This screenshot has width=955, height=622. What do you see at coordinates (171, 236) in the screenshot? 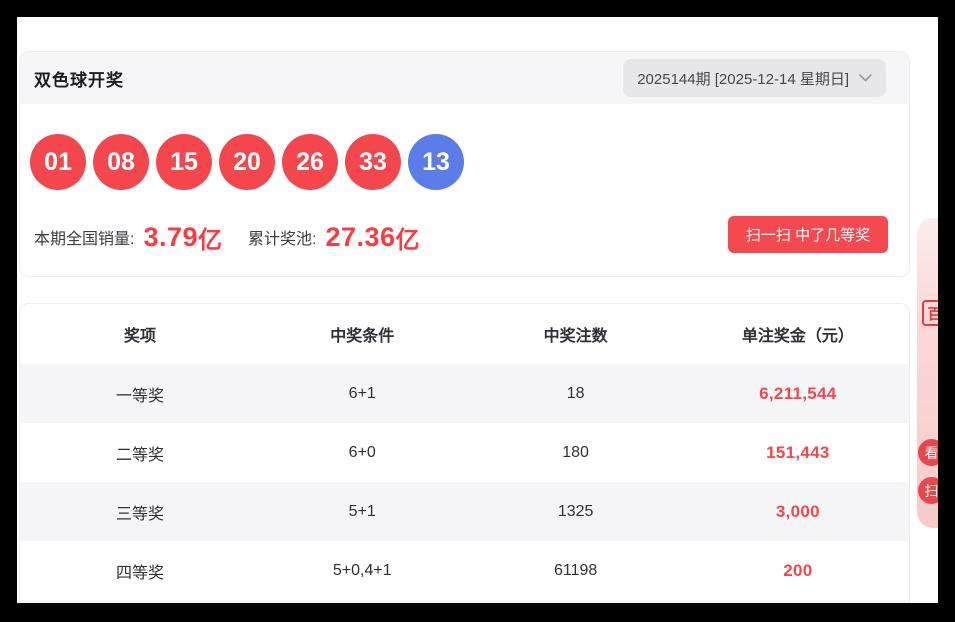
I see `sales-value: 3.79` at bounding box center [171, 236].